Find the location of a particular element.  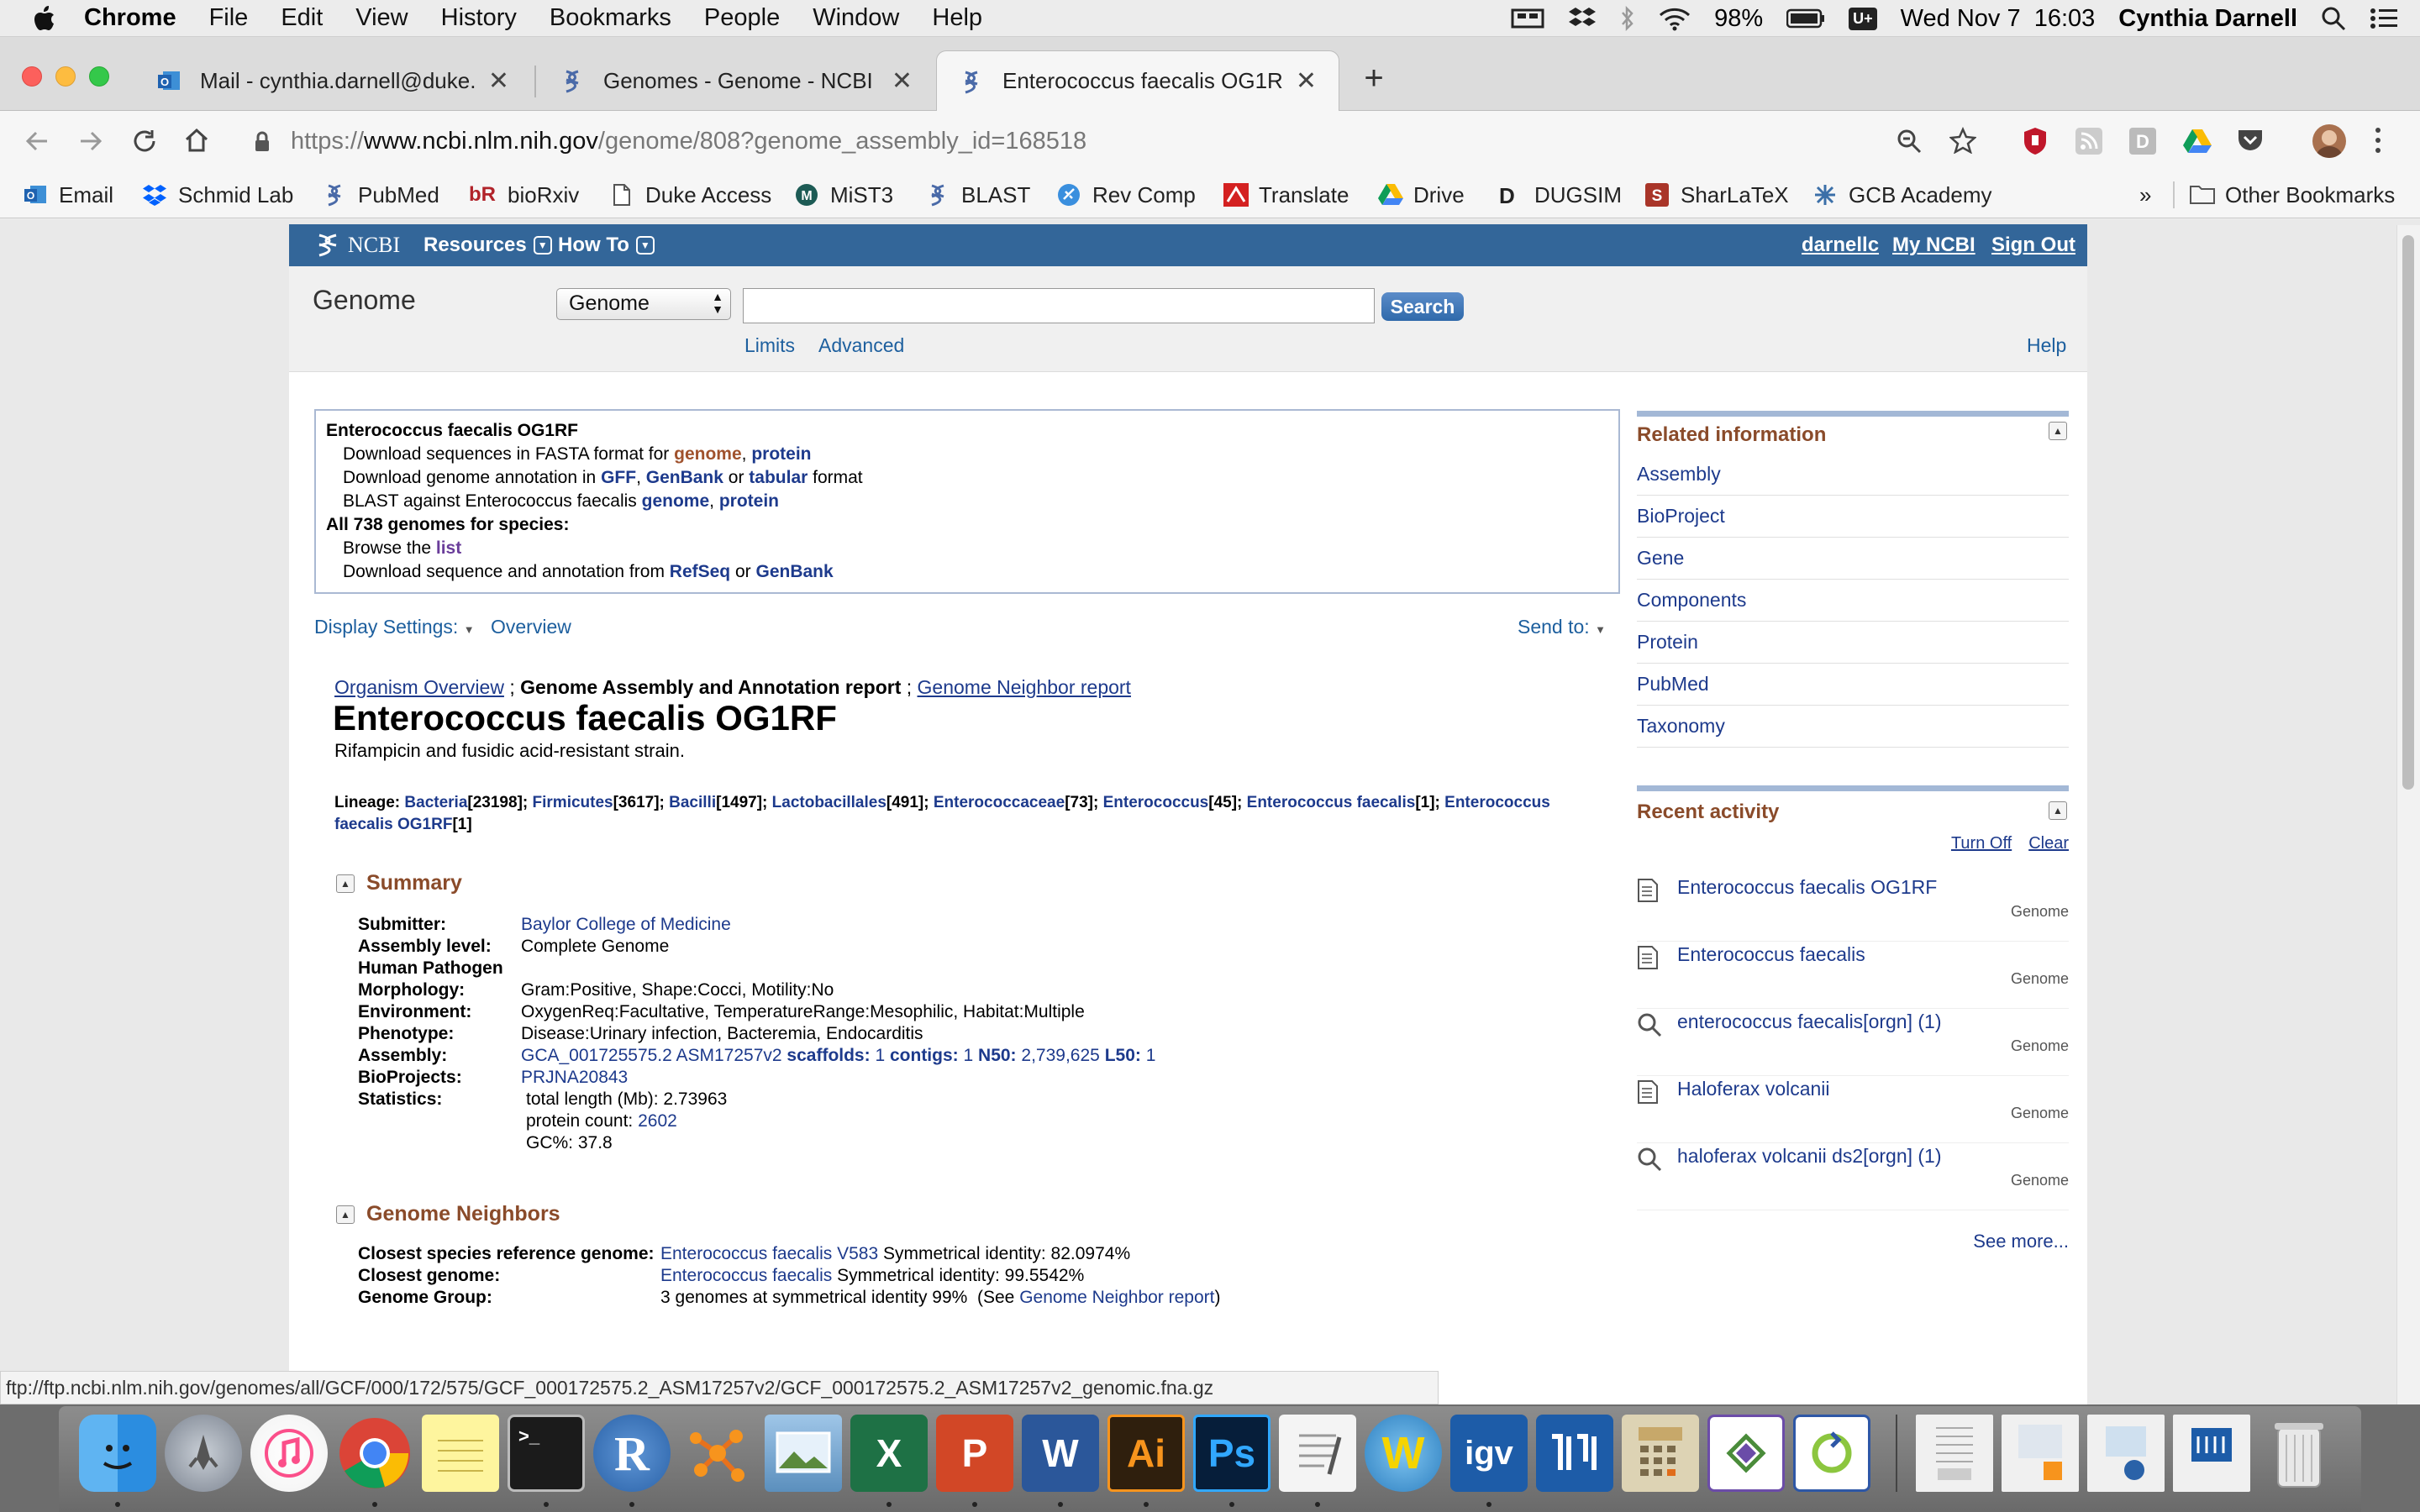

genome-neighbor-report-link-2: Genome Neighbor report is located at coordinates (1116, 1297).